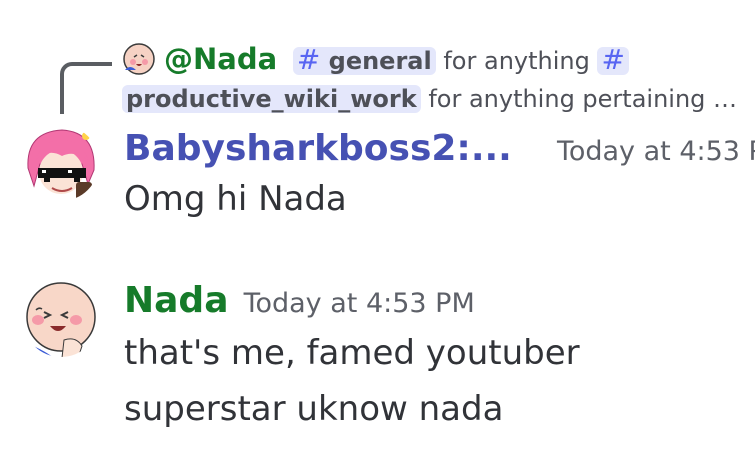 The width and height of the screenshot is (755, 473). I want to click on reply-author: @Nada, so click(220, 59).